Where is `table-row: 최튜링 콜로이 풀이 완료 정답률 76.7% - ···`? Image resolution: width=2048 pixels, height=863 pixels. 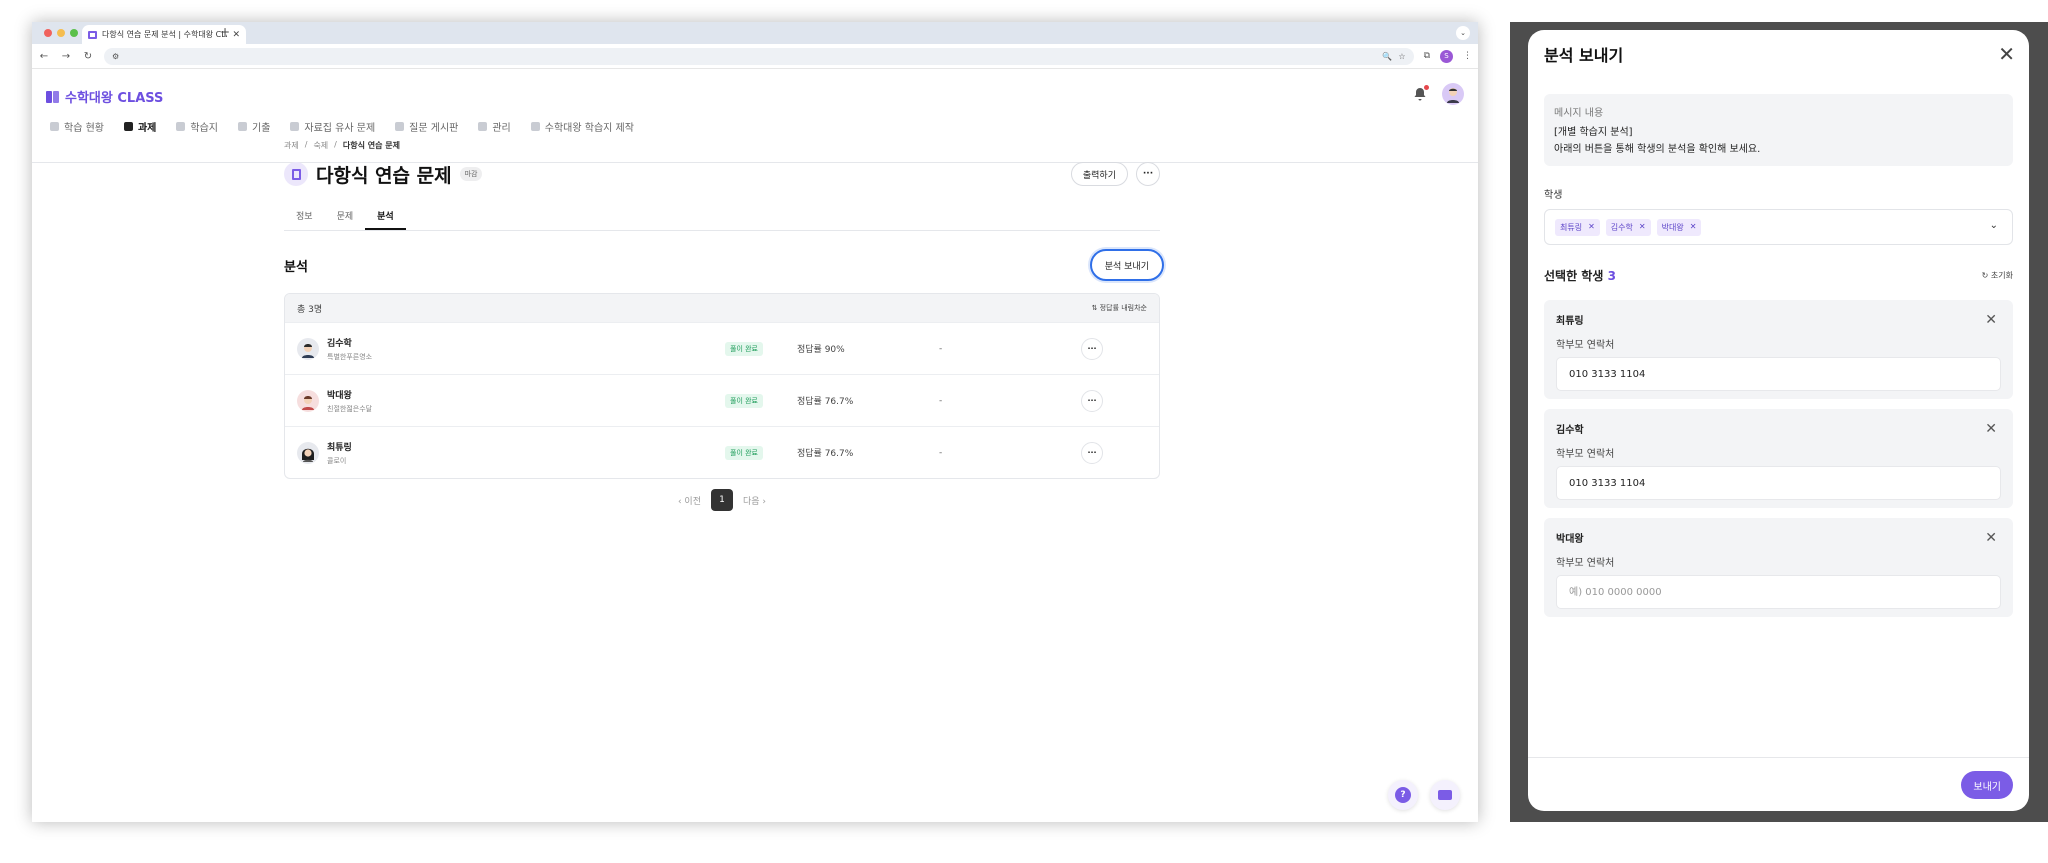 table-row: 최튜링 콜로이 풀이 완료 정답률 76.7% - ··· is located at coordinates (722, 452).